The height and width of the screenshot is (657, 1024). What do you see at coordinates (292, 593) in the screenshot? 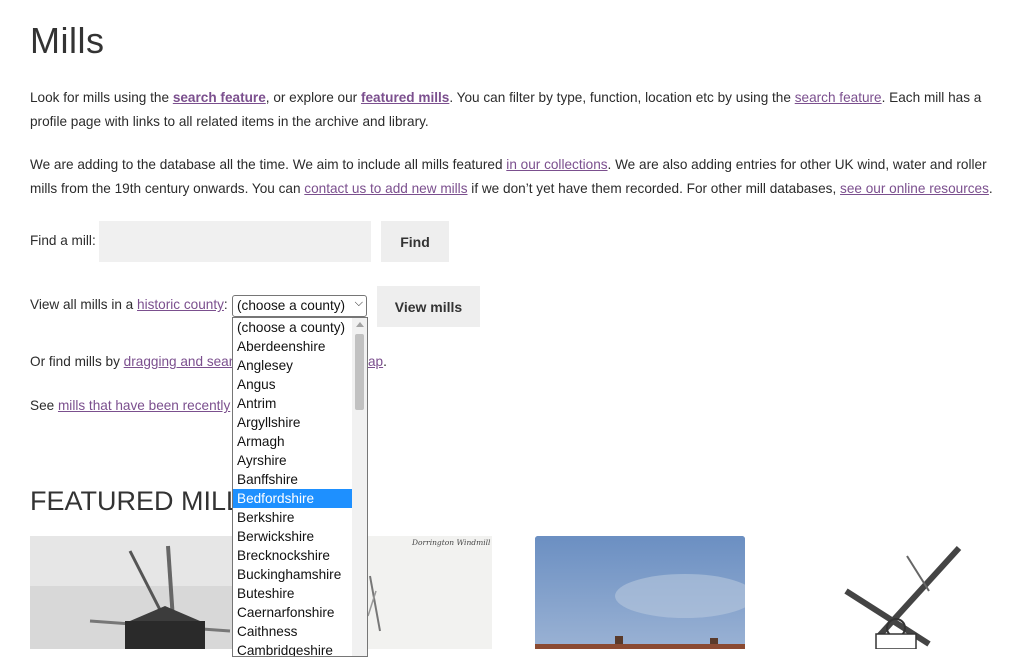
I see `county-option: Buteshire` at bounding box center [292, 593].